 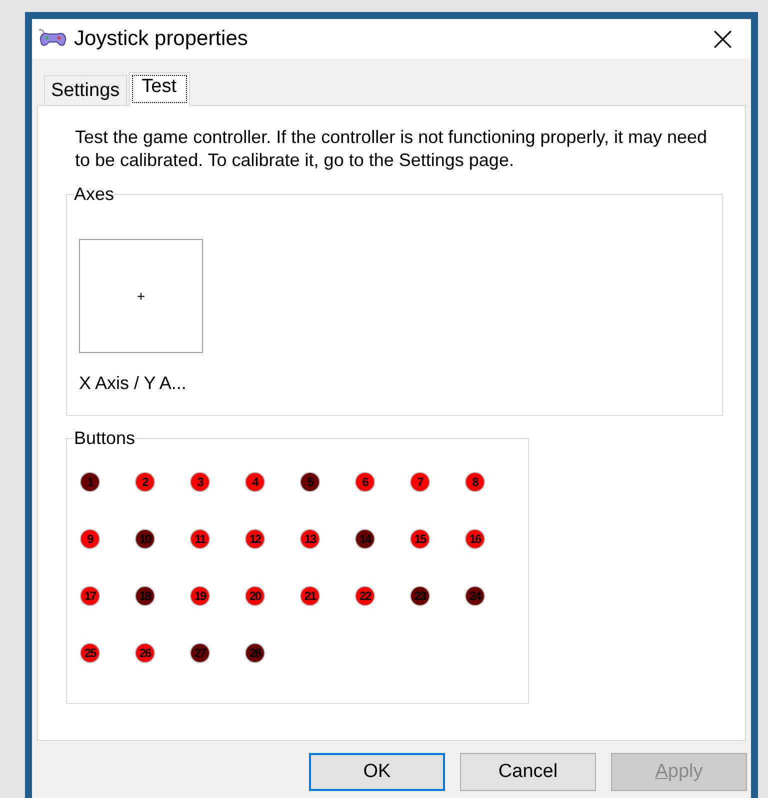 I want to click on tab: Settings, so click(x=85, y=90).